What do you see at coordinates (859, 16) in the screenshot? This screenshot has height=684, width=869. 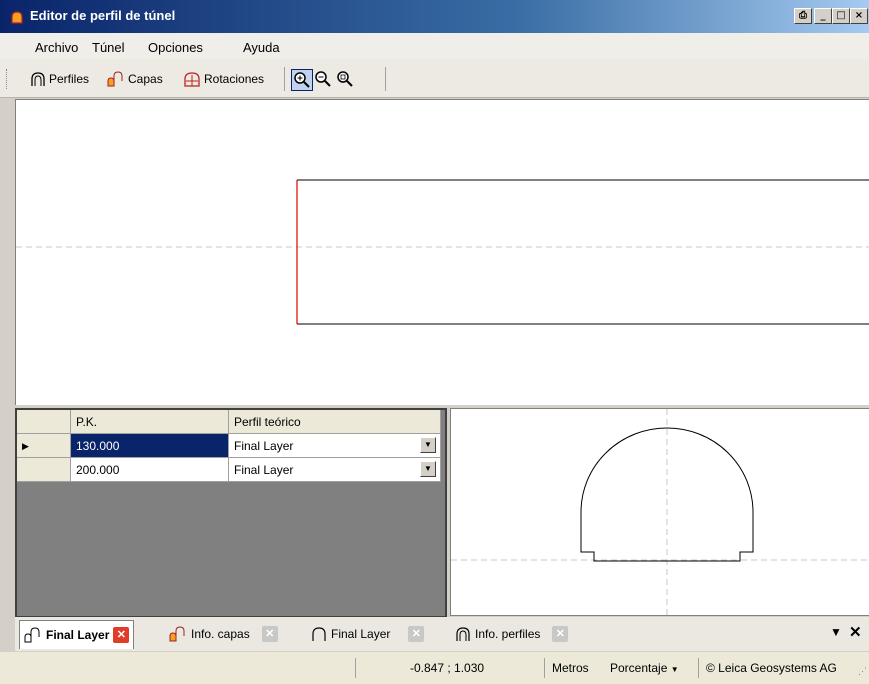 I see `close-button: ×` at bounding box center [859, 16].